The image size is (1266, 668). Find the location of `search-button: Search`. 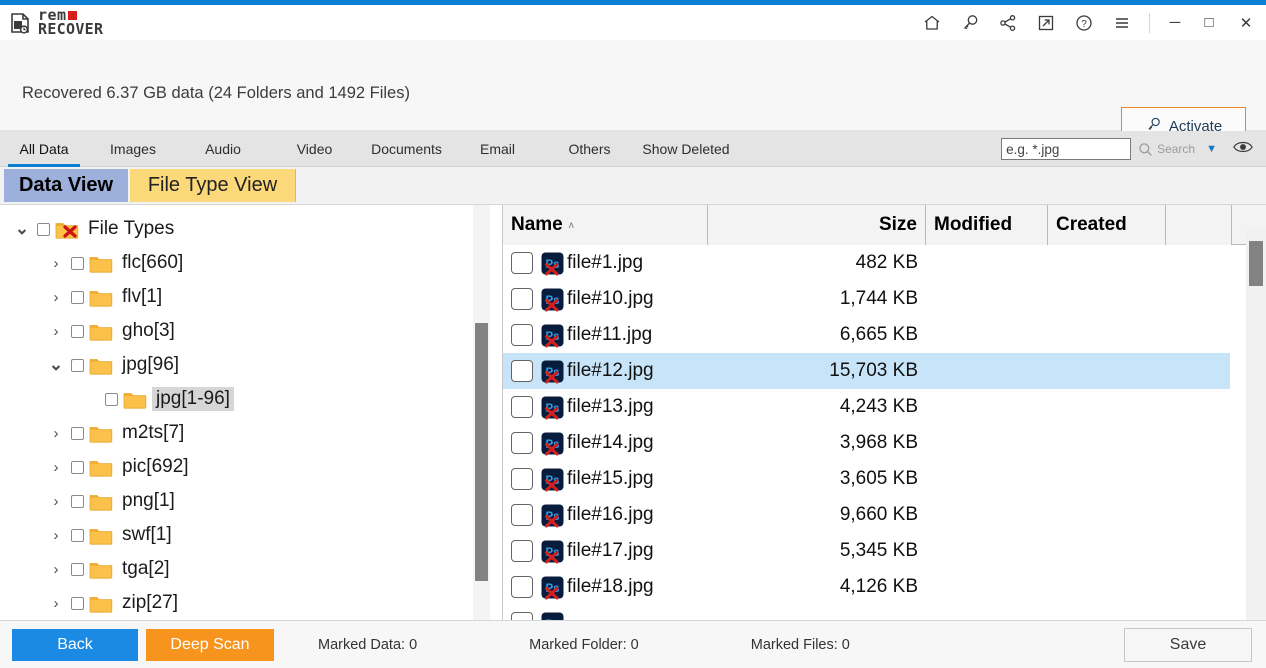

search-button: Search is located at coordinates (1166, 149).